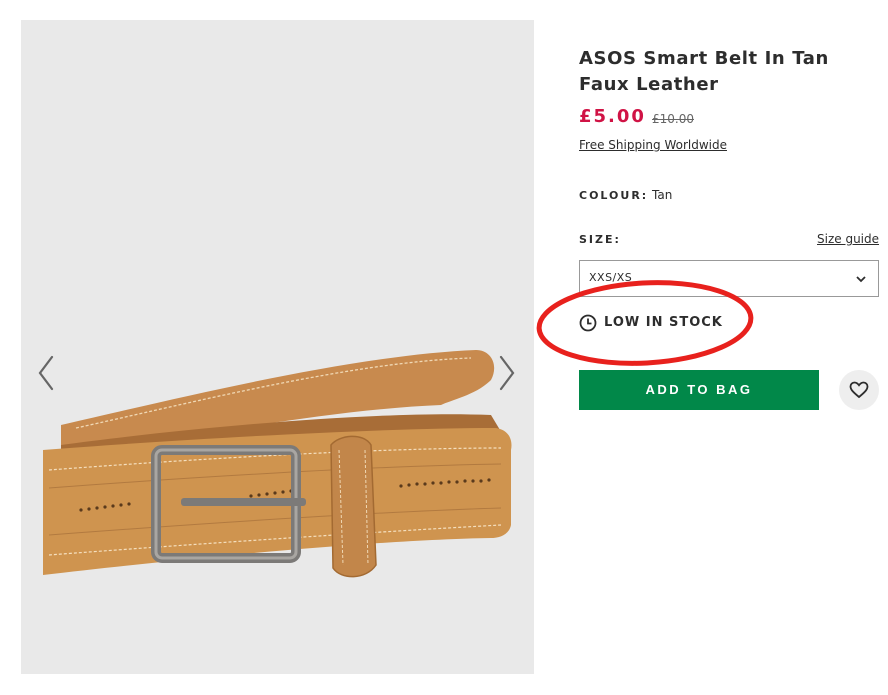 This screenshot has height=695, width=888. I want to click on colour-value: Tan, so click(662, 195).